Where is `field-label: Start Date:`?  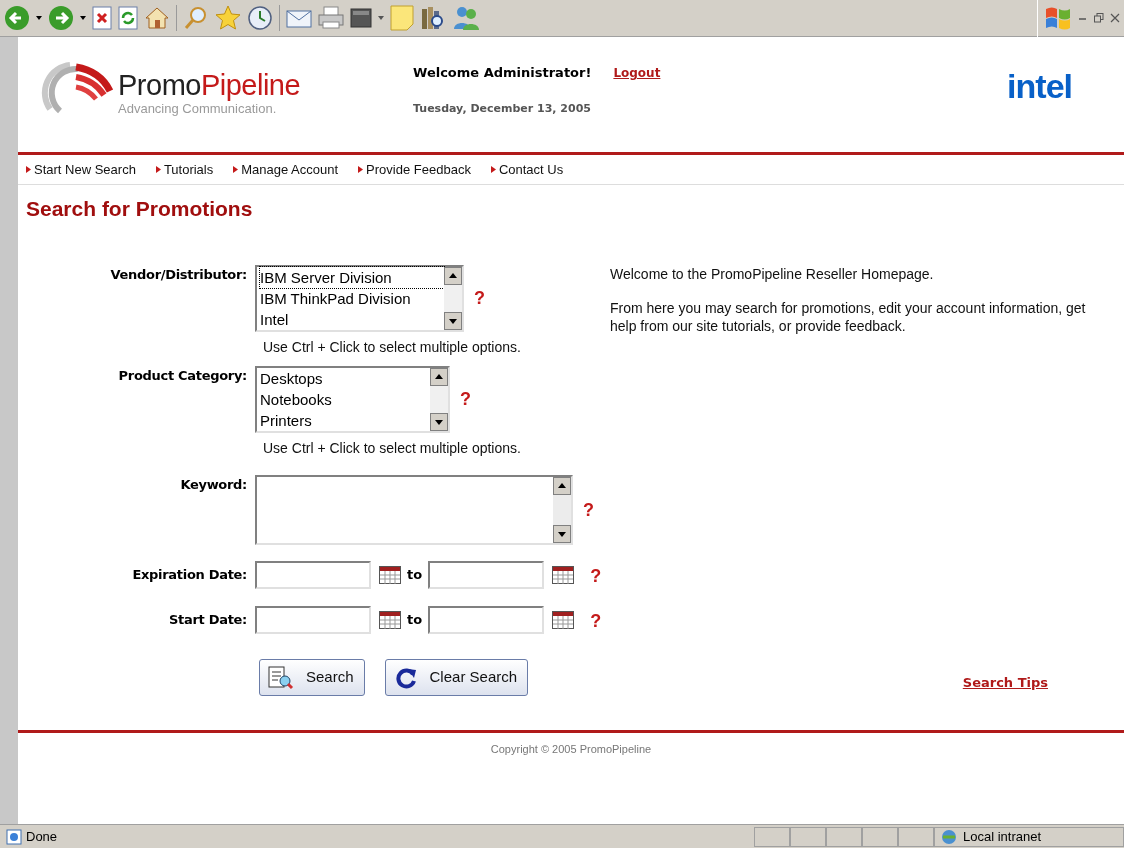
field-label: Start Date: is located at coordinates (208, 619).